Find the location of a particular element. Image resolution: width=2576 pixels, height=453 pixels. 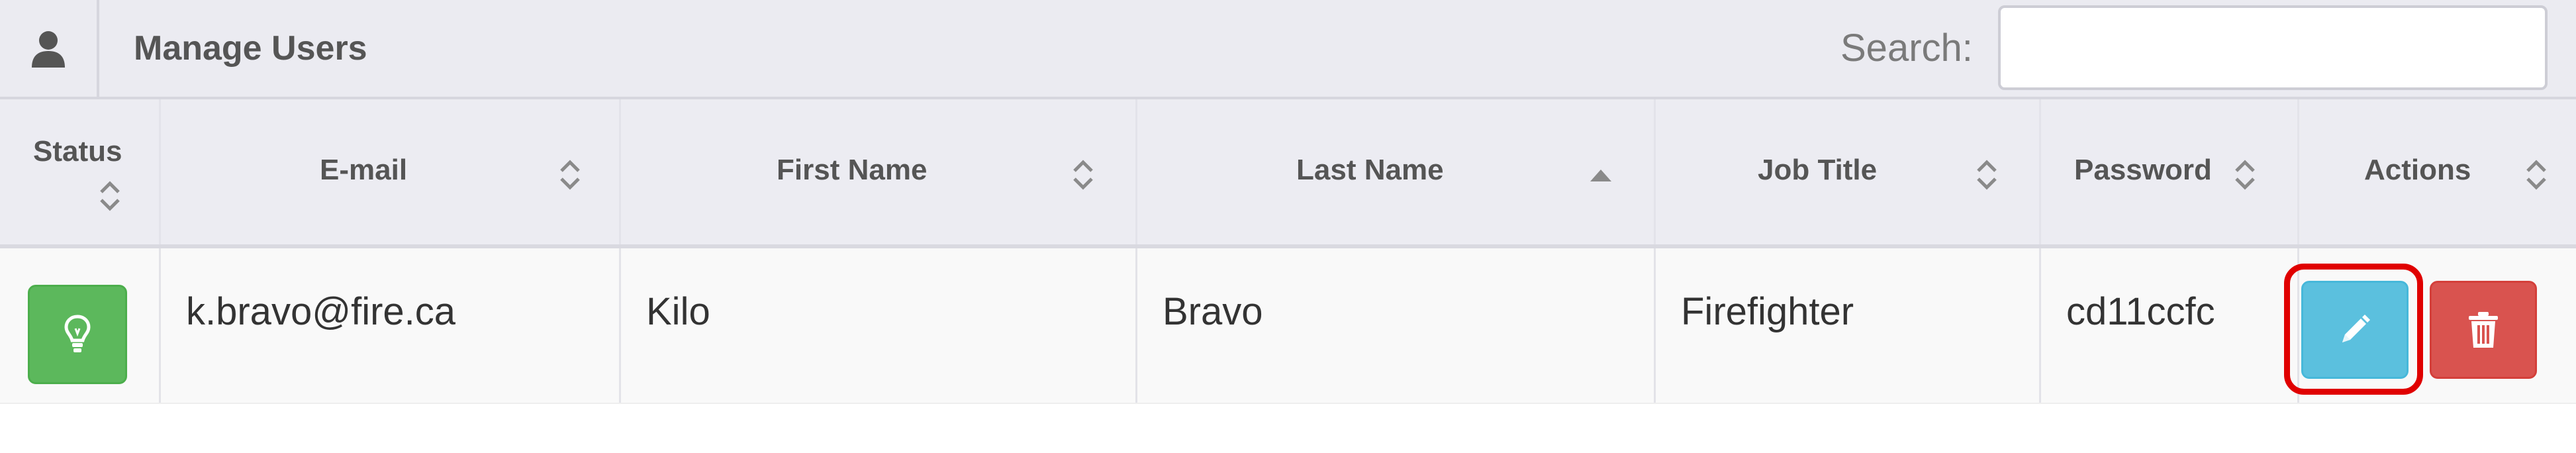

column-header-label: Status is located at coordinates (77, 151).